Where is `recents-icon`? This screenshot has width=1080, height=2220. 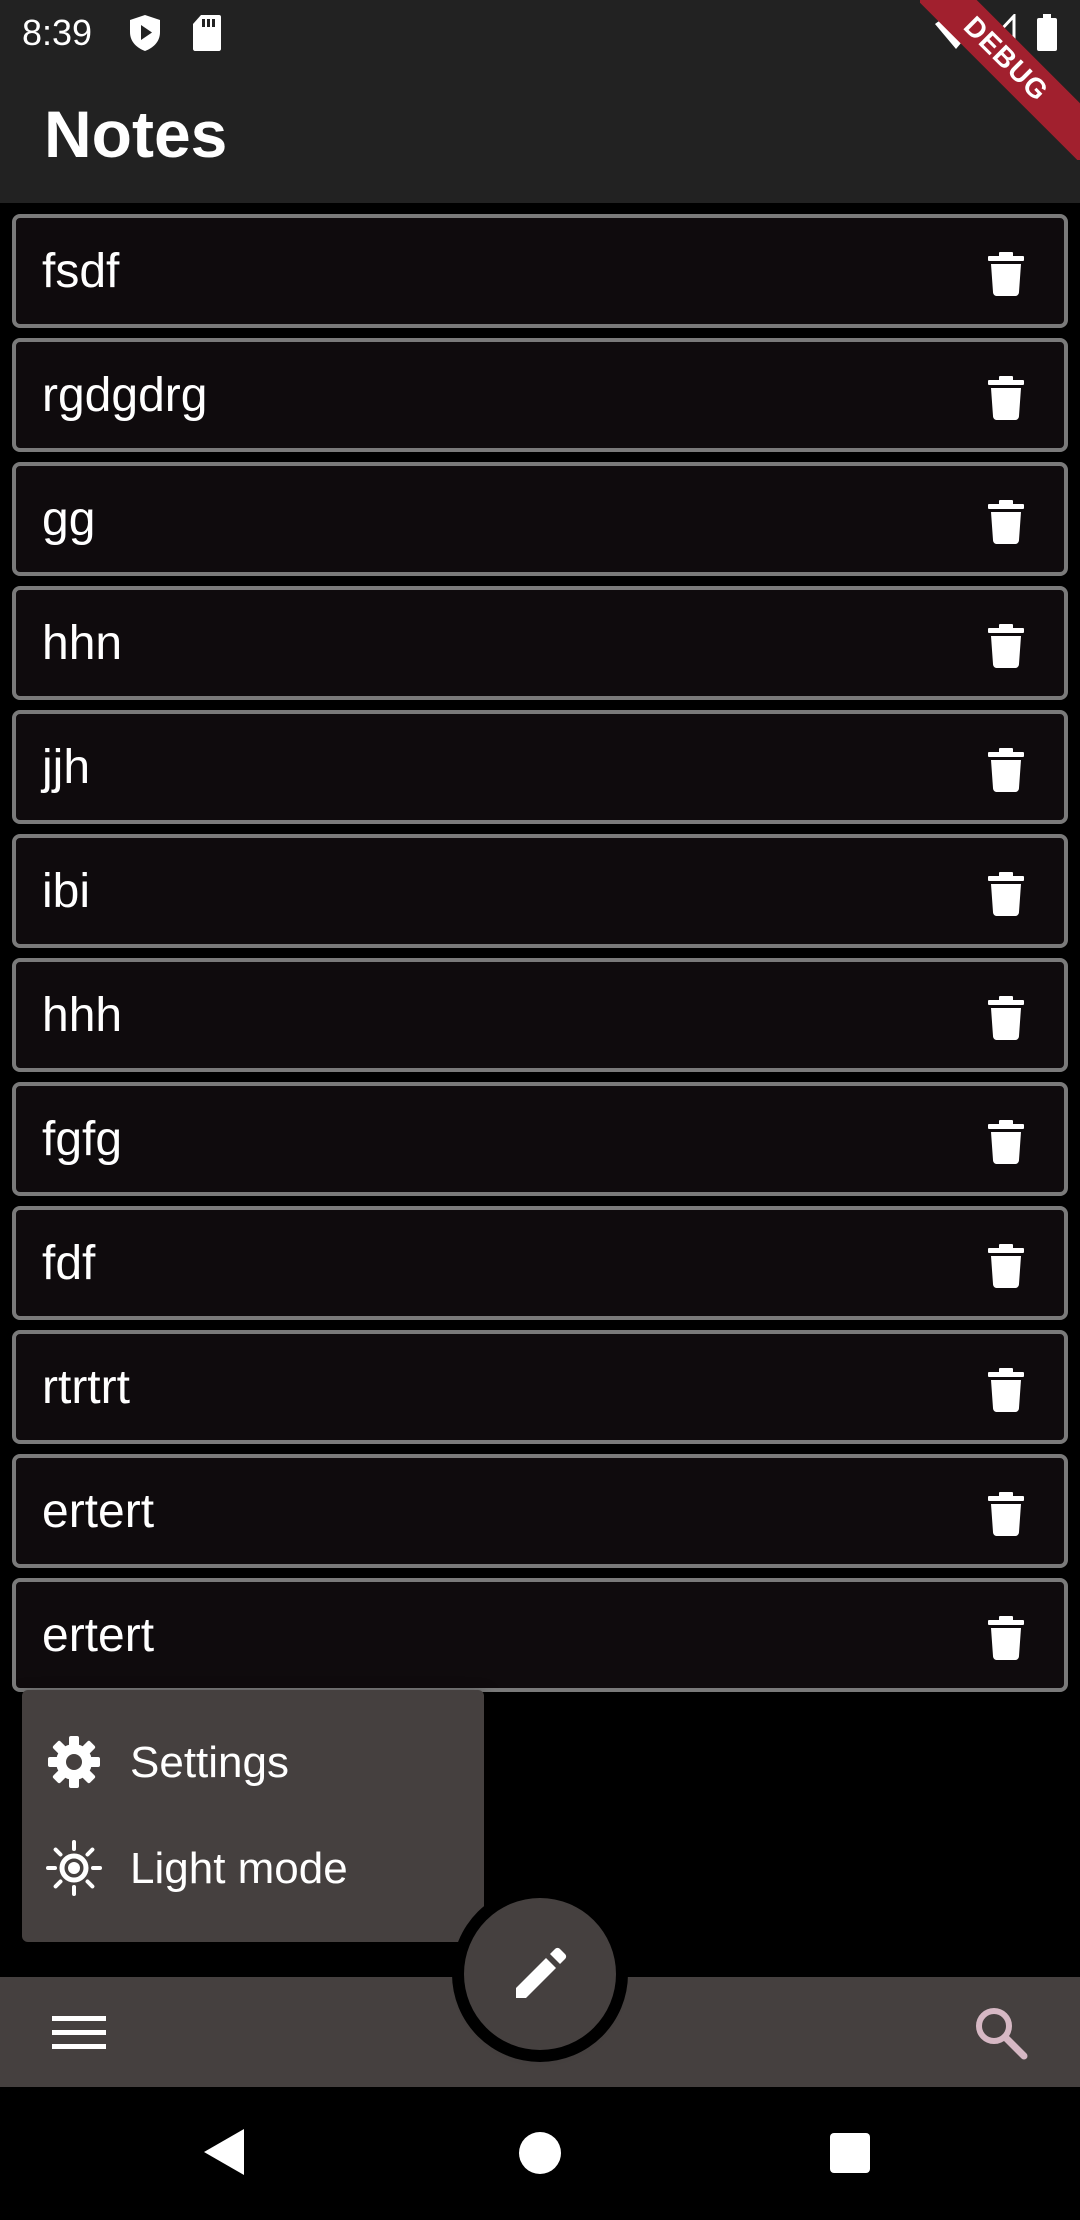 recents-icon is located at coordinates (850, 2153).